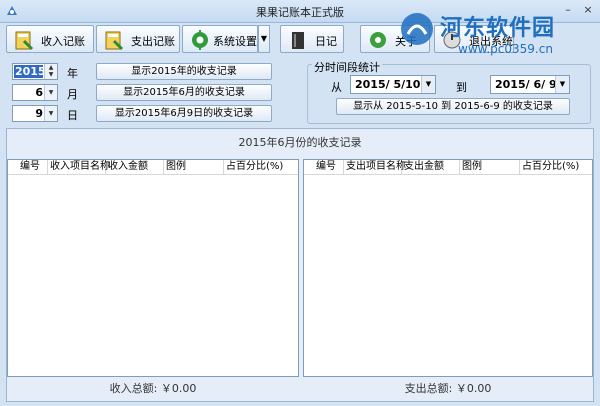 The height and width of the screenshot is (406, 600). I want to click on income-entry-button: 收入记账, so click(50, 39).